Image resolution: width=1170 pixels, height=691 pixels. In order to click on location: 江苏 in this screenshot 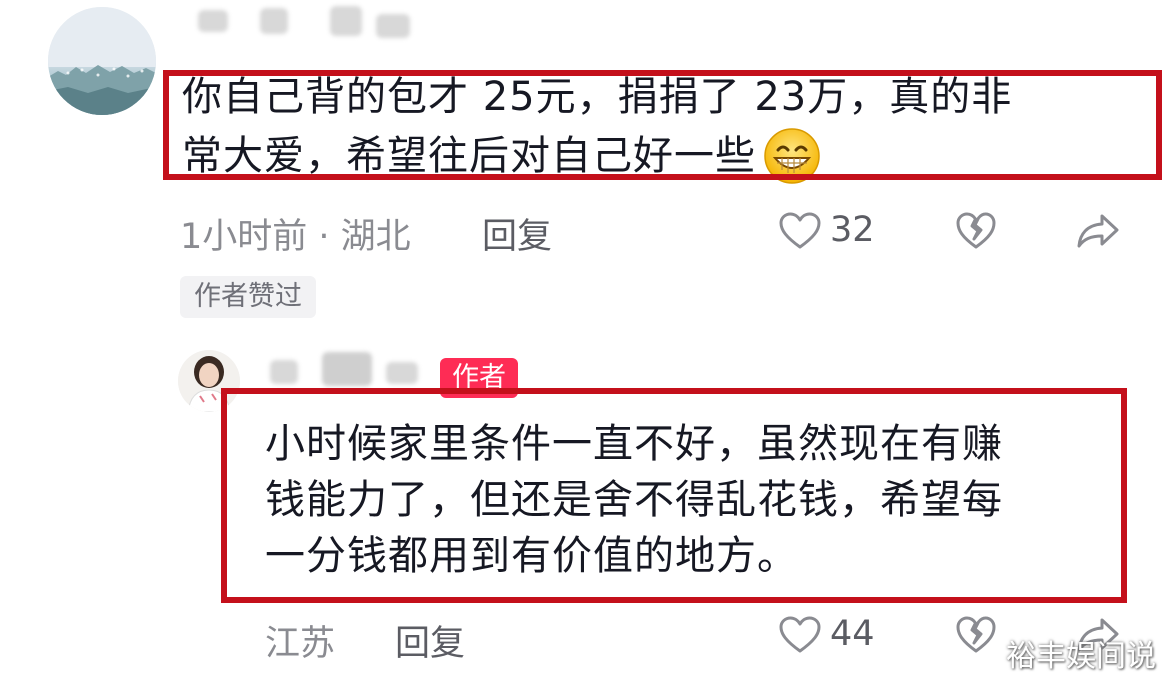, I will do `click(300, 644)`.